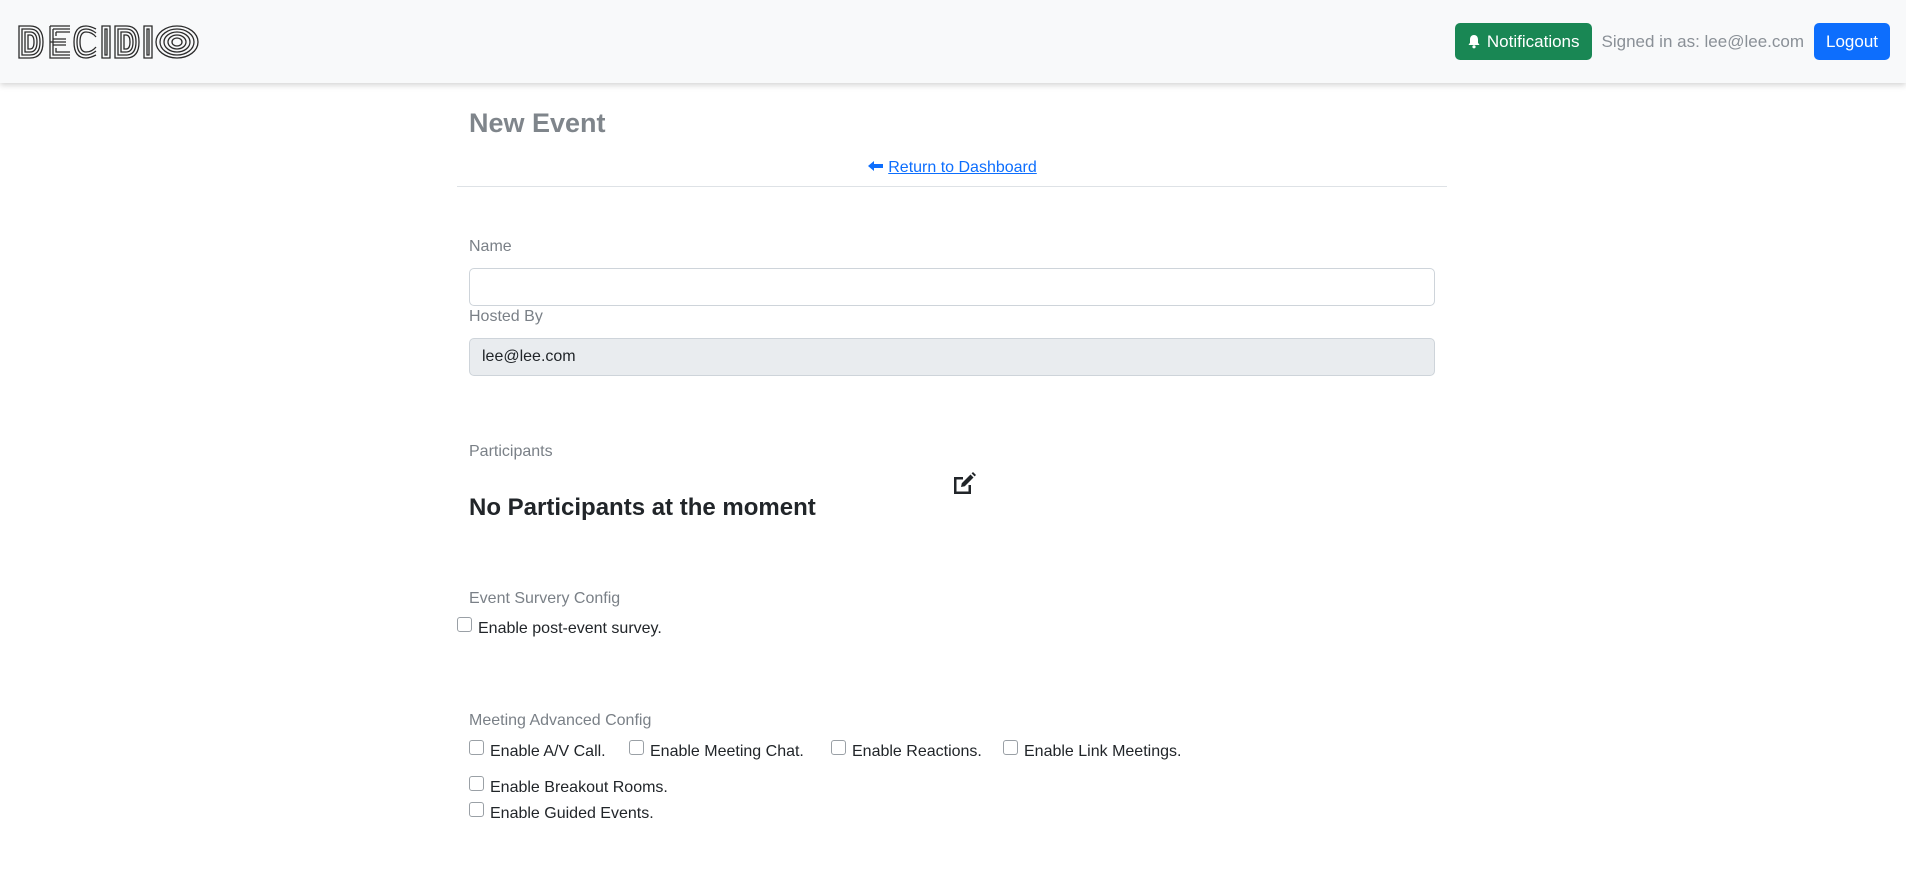 This screenshot has width=1906, height=896. Describe the element at coordinates (572, 813) in the screenshot. I see `checkbox-label: Enable Guided Events.` at that location.